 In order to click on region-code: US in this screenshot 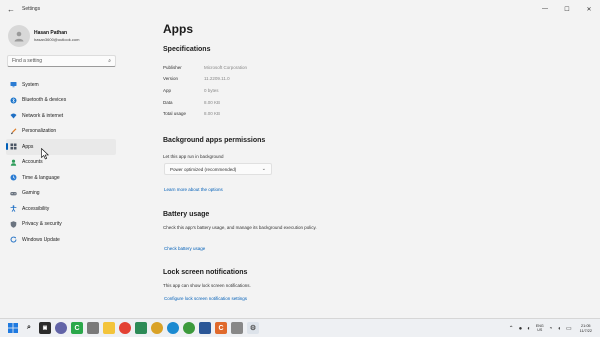, I will do `click(540, 329)`.